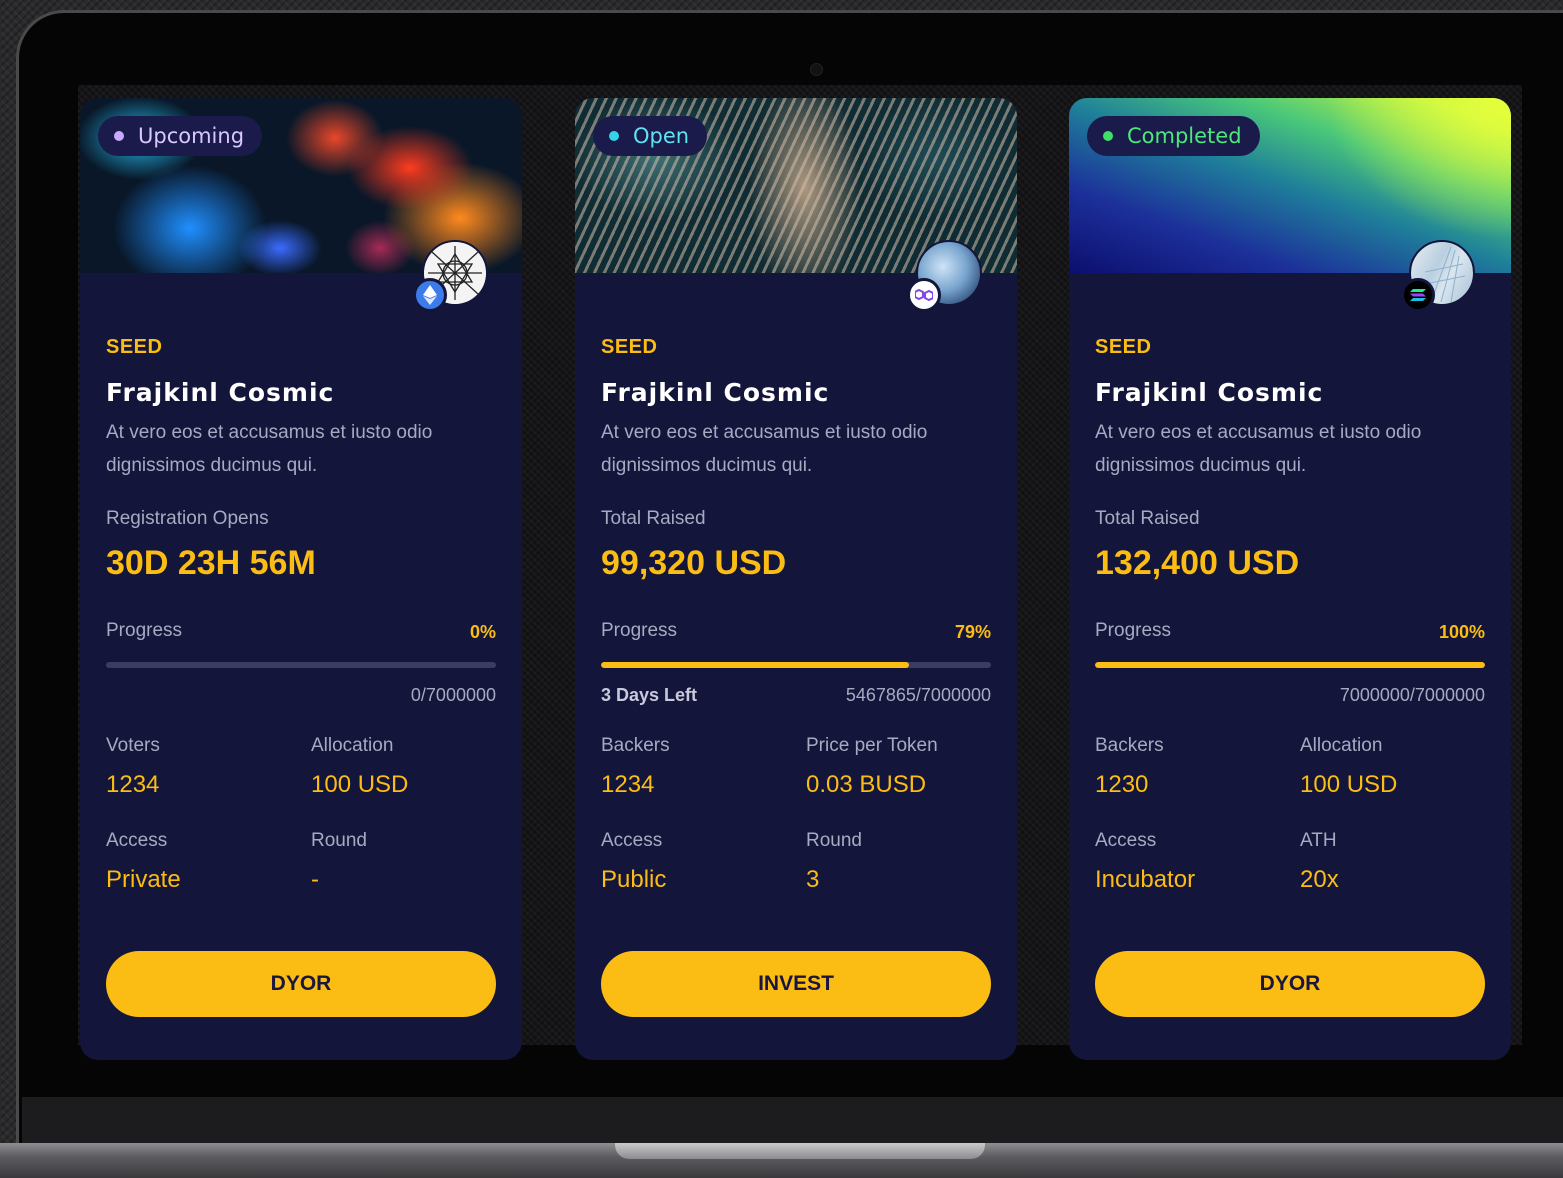 The height and width of the screenshot is (1178, 1563). I want to click on metric-value: 30D 23H 56M, so click(211, 563).